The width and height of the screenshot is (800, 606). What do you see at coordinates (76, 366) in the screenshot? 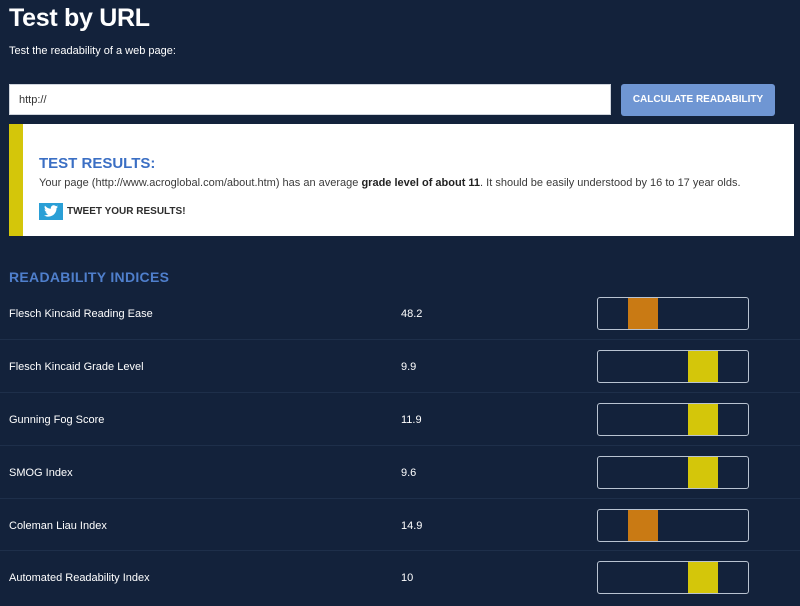
I see `index-label: Flesch Kincaid Grade Level` at bounding box center [76, 366].